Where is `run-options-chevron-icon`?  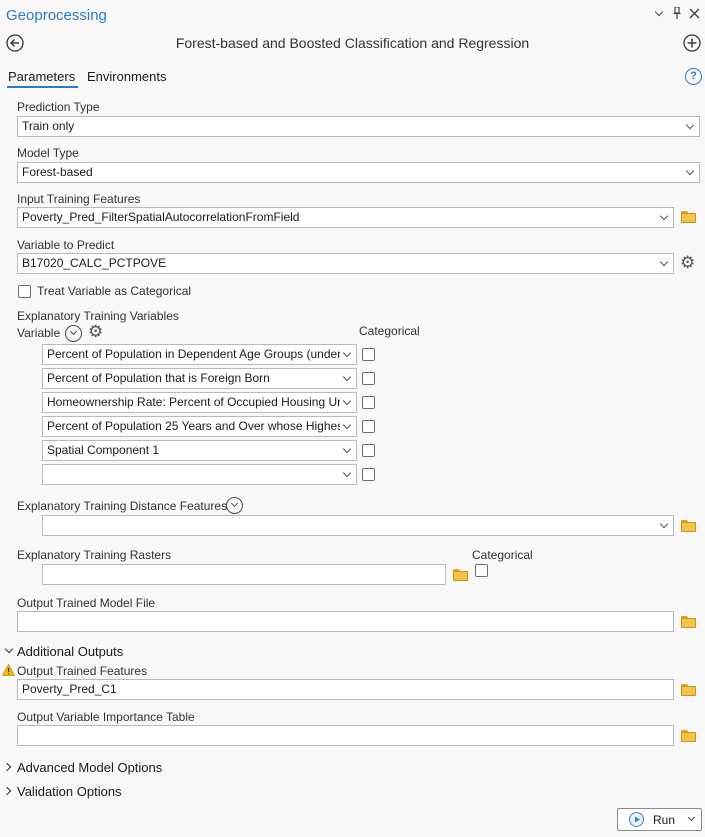
run-options-chevron-icon is located at coordinates (691, 817).